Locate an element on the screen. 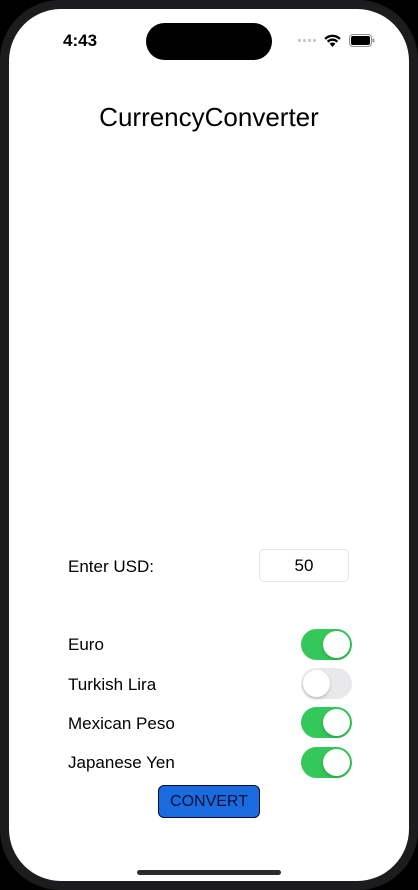  convert-button: CONVERT is located at coordinates (209, 801).